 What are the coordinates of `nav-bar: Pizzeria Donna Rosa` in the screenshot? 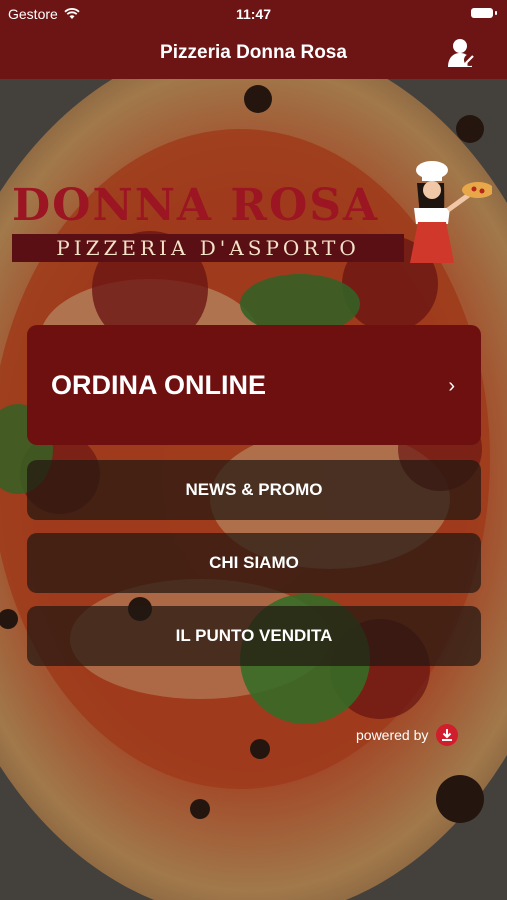 It's located at (253, 54).